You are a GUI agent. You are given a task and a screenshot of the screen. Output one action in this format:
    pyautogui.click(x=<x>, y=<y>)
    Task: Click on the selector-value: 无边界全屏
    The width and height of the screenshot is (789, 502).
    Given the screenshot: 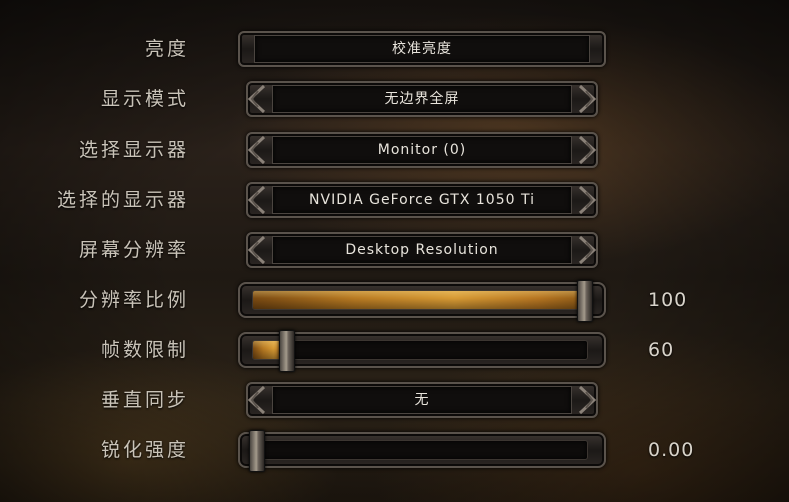 What is the action you would take?
    pyautogui.click(x=422, y=99)
    